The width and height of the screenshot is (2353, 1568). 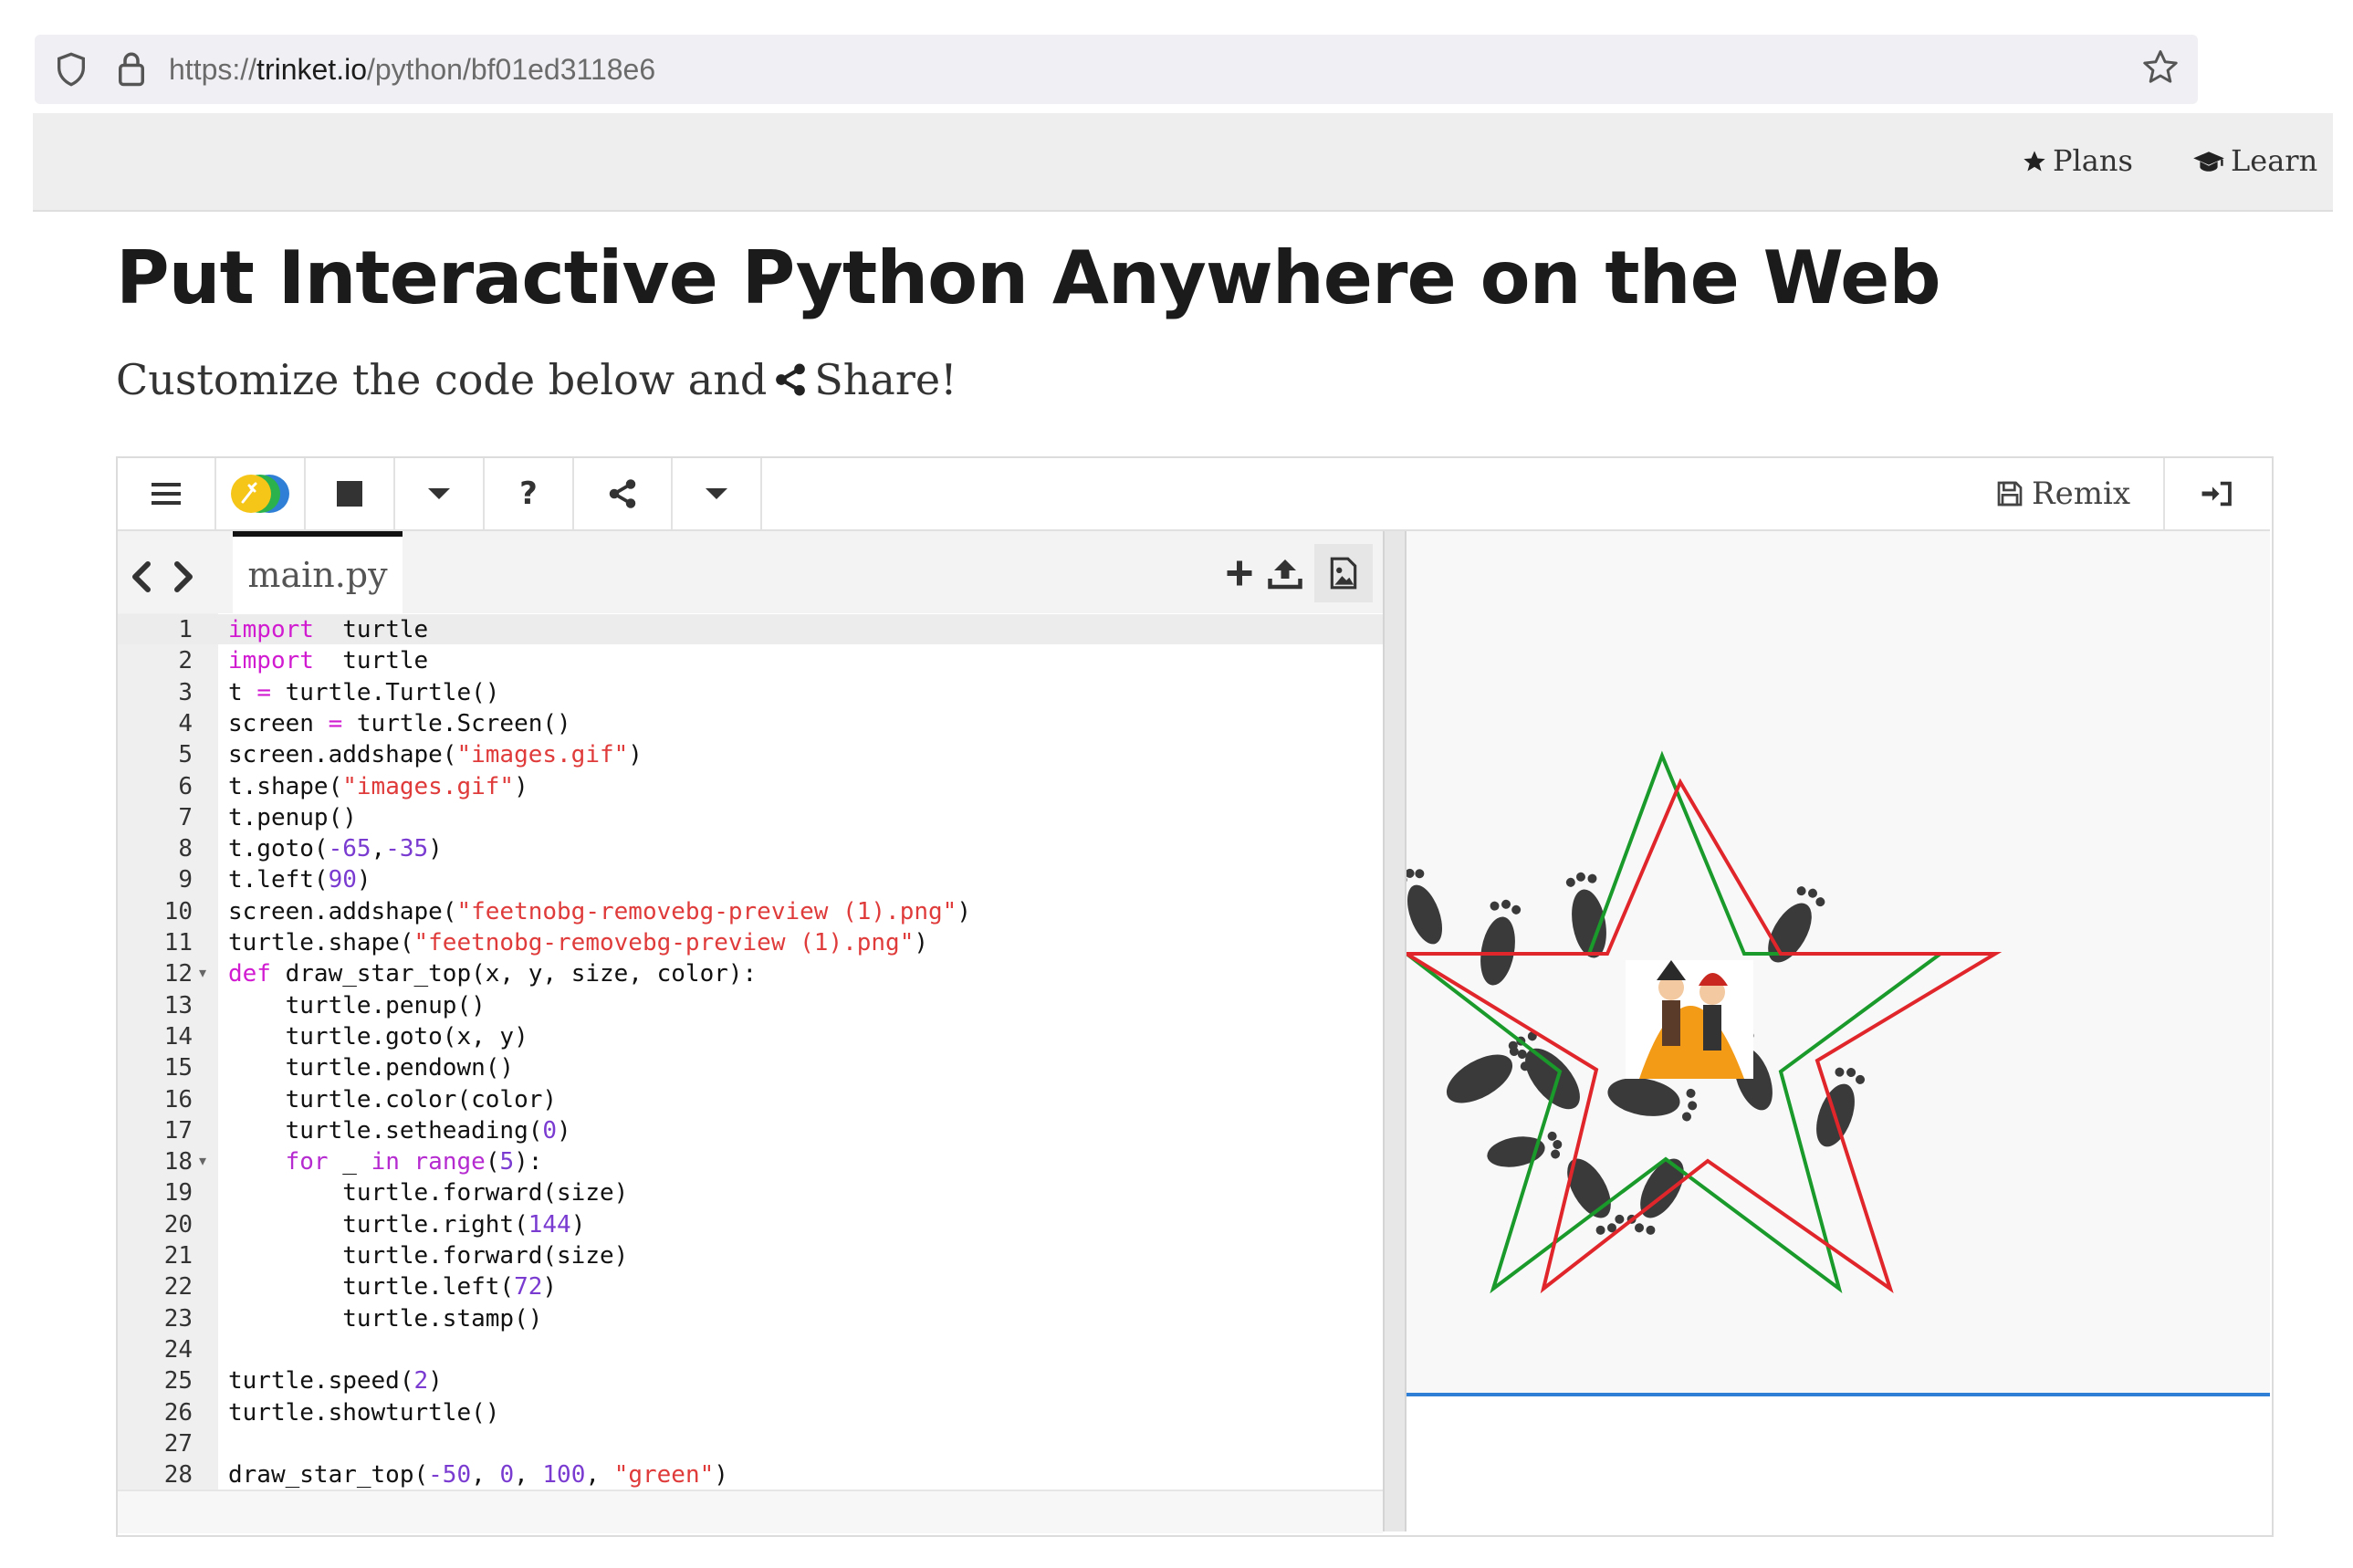 I want to click on url-path: /python/bf01ed3118e6, so click(x=511, y=69).